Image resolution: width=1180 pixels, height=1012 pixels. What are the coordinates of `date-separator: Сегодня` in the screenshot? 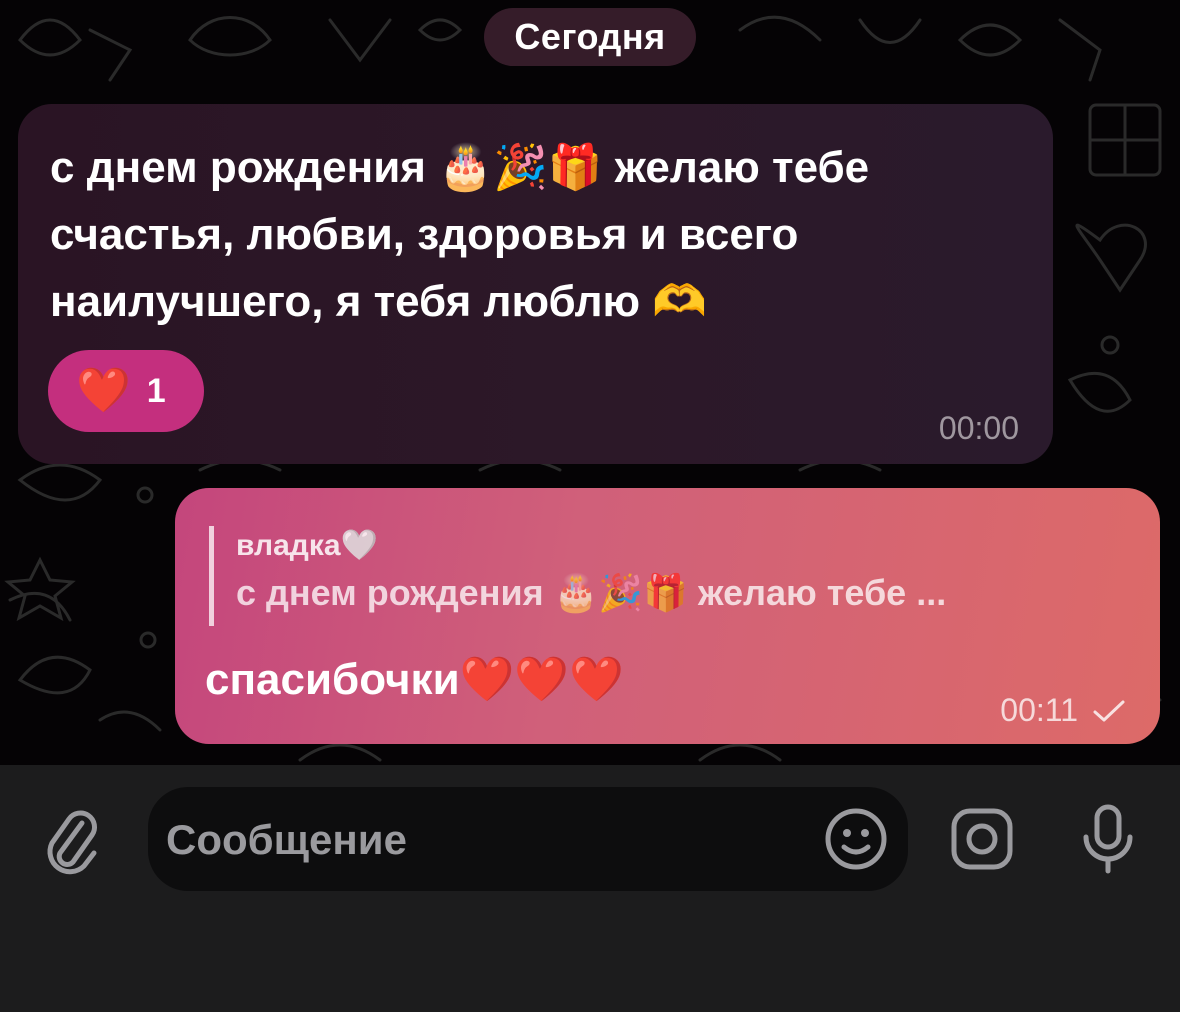 It's located at (590, 37).